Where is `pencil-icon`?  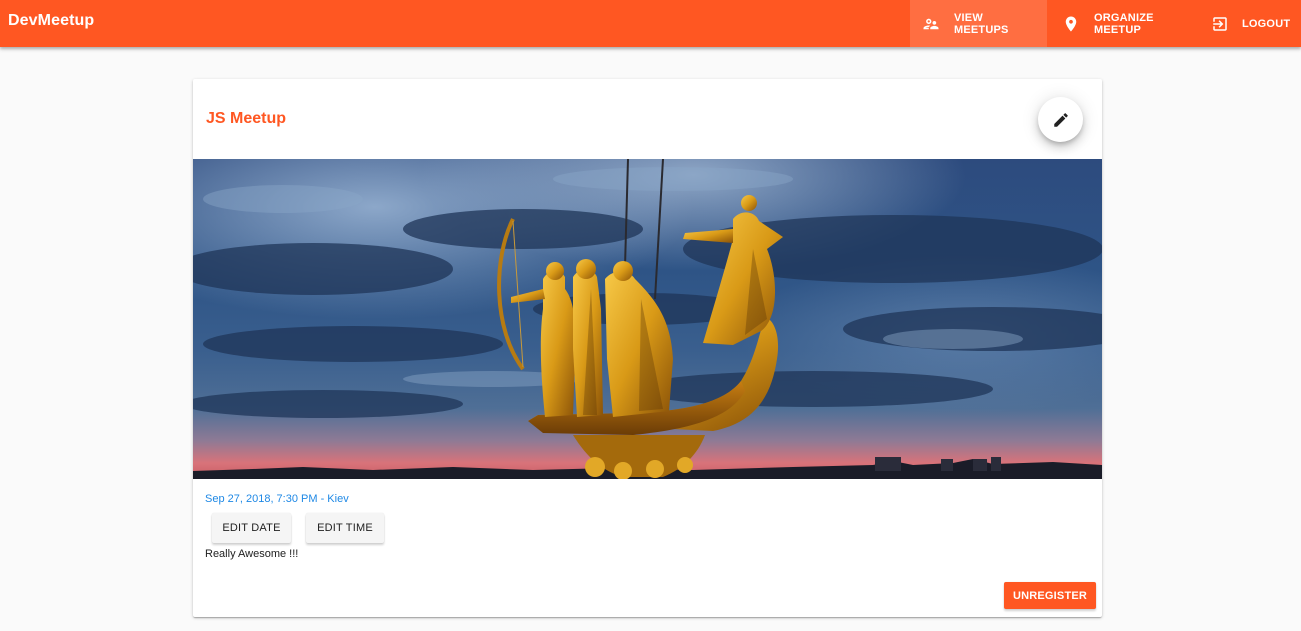 pencil-icon is located at coordinates (1061, 120).